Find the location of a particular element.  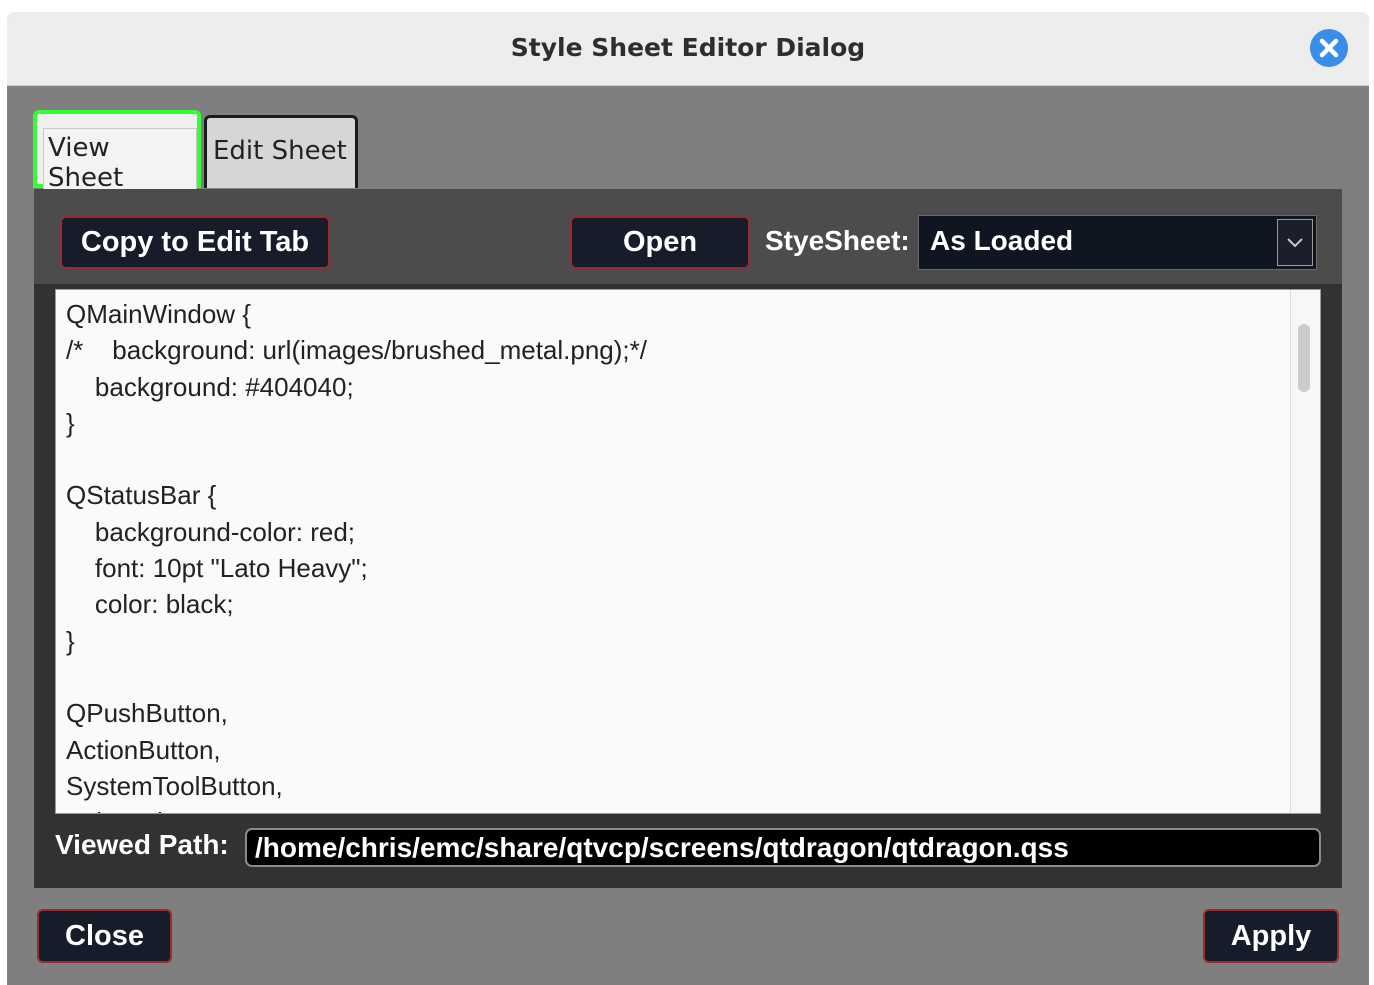

viewed-path-label: Viewed Path: is located at coordinates (142, 844).